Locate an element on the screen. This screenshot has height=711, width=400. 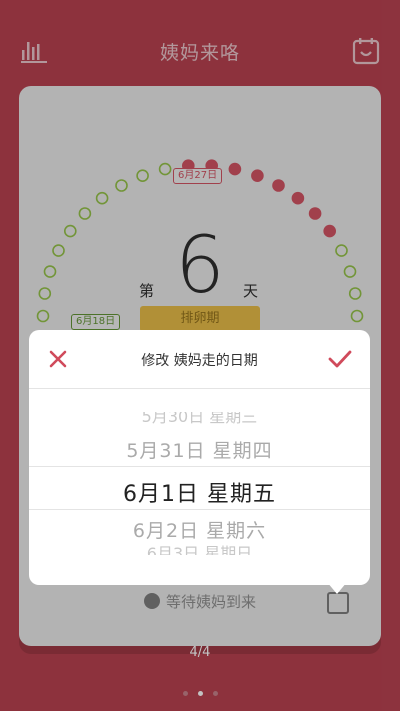
check-icon is located at coordinates (340, 359).